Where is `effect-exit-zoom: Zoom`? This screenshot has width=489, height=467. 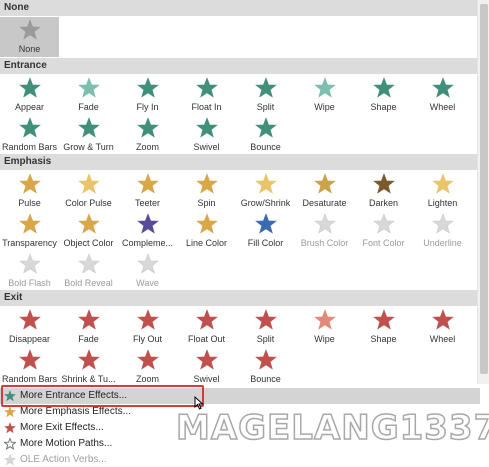 effect-exit-zoom: Zoom is located at coordinates (147, 365).